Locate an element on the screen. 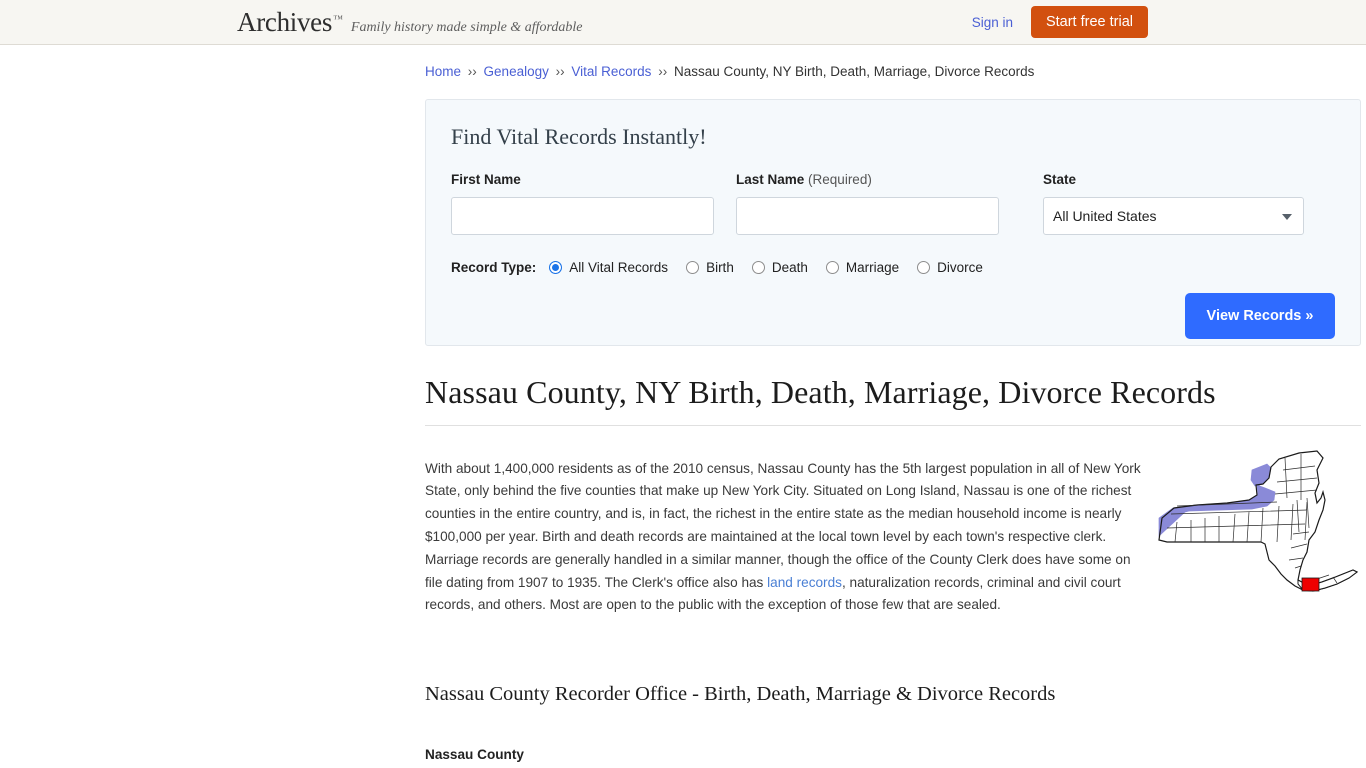 The image size is (1366, 768). state-select: All United States is located at coordinates (1173, 216).